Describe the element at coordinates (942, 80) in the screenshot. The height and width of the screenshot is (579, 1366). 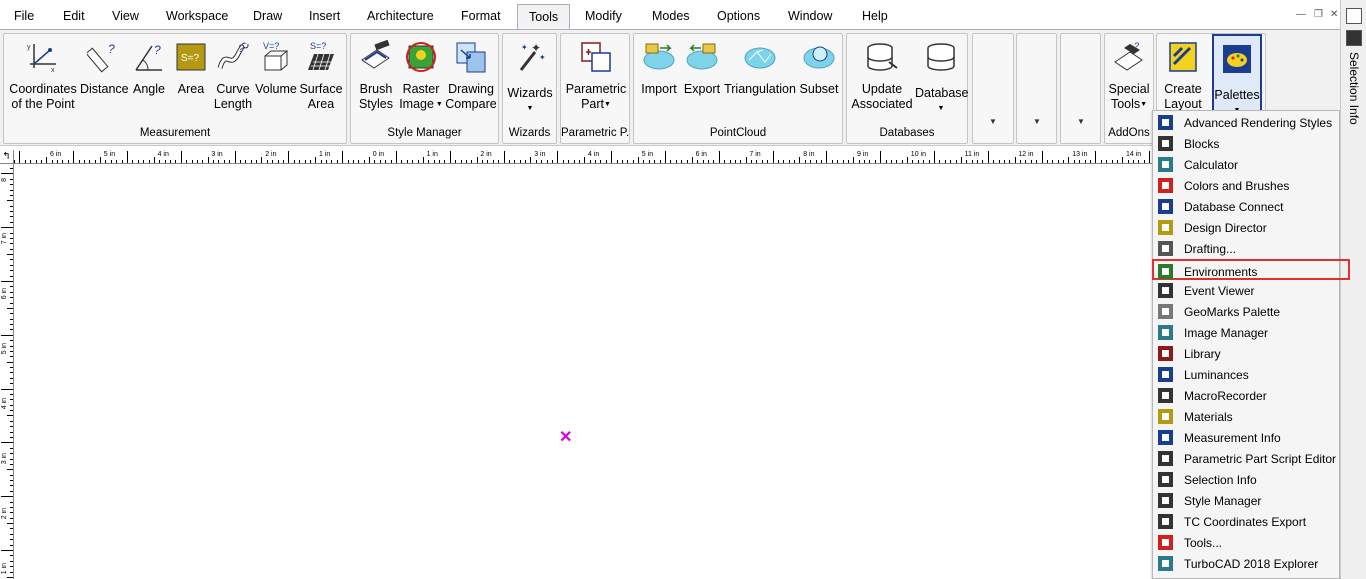
I see `database-button: Database ▼` at that location.